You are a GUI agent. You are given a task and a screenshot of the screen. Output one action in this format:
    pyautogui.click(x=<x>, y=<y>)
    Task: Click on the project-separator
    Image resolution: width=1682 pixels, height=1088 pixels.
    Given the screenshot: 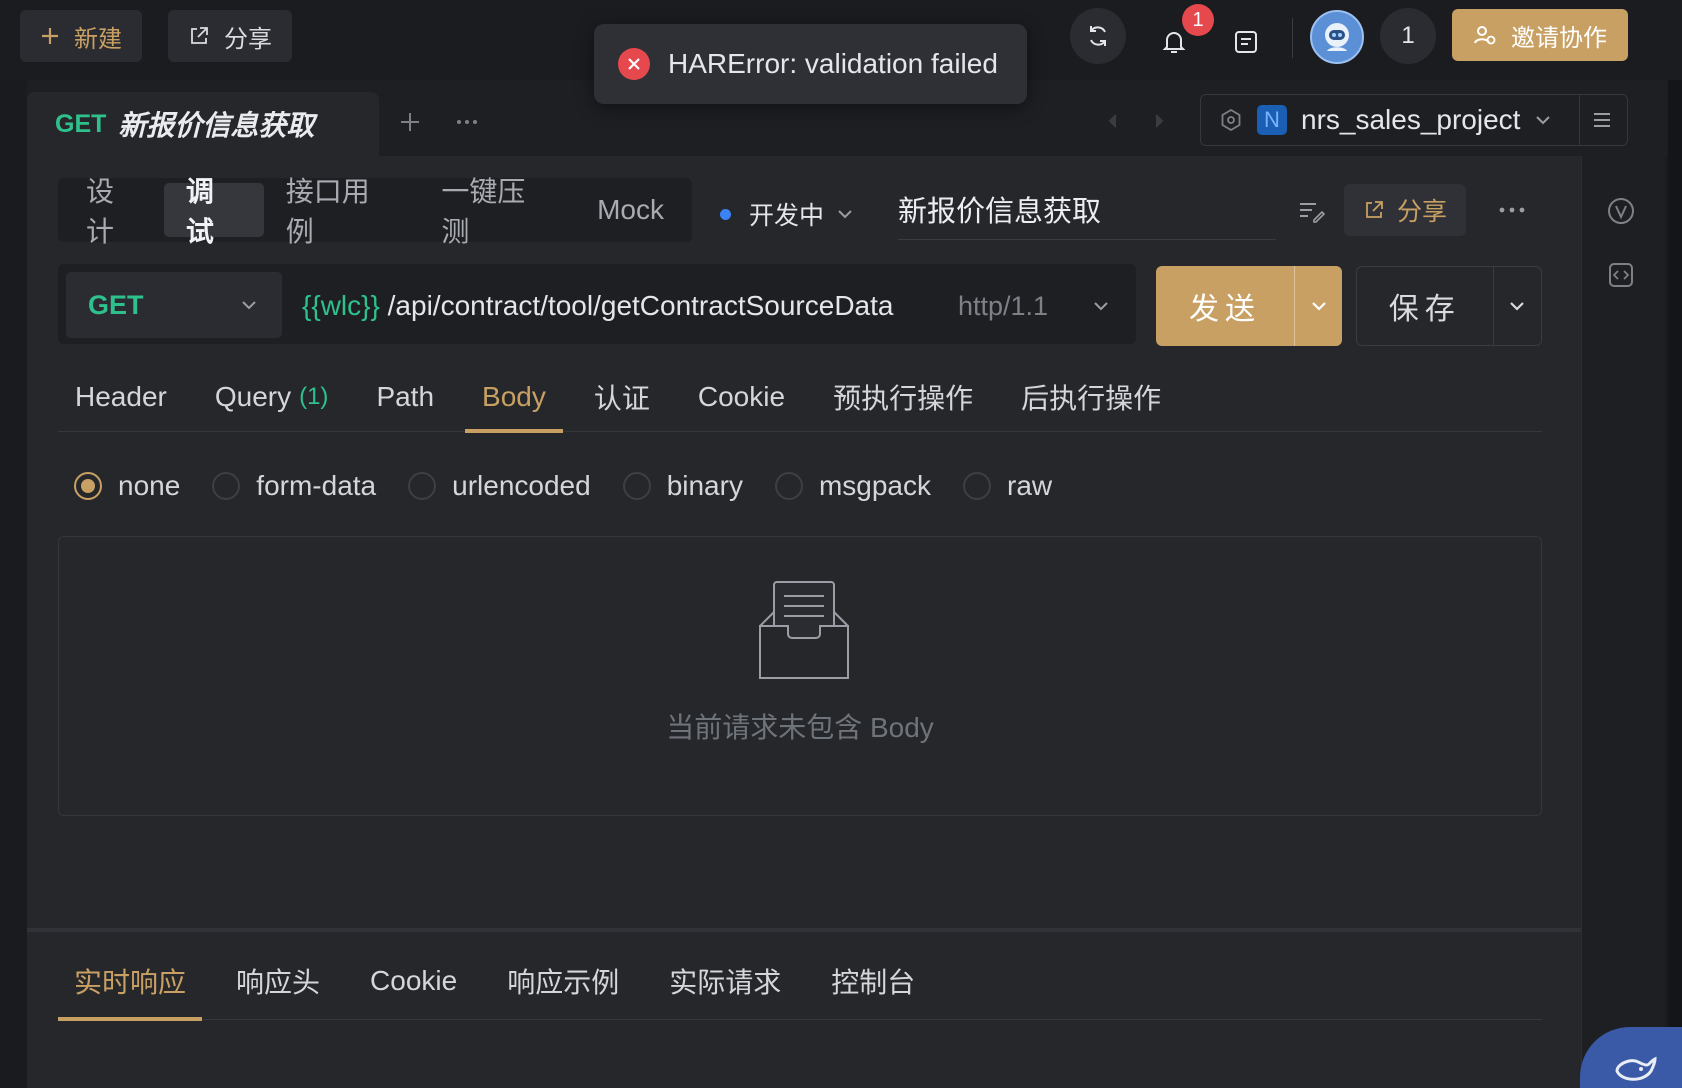 What is the action you would take?
    pyautogui.click(x=1579, y=120)
    